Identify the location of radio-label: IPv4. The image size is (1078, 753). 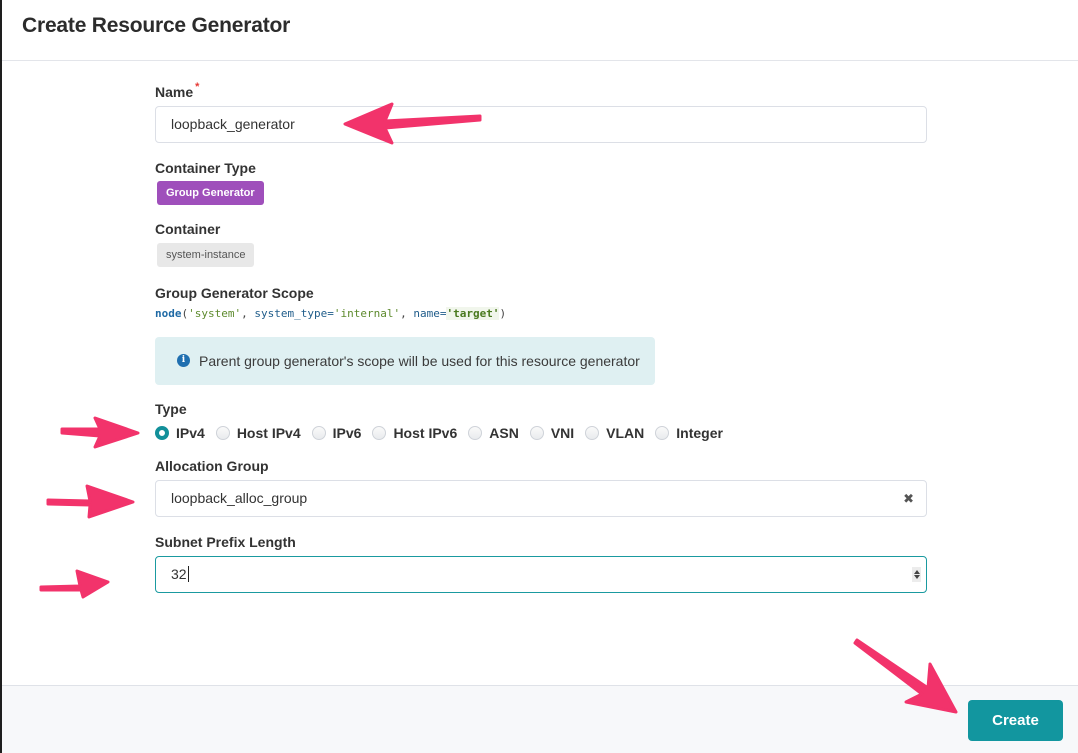
(190, 433).